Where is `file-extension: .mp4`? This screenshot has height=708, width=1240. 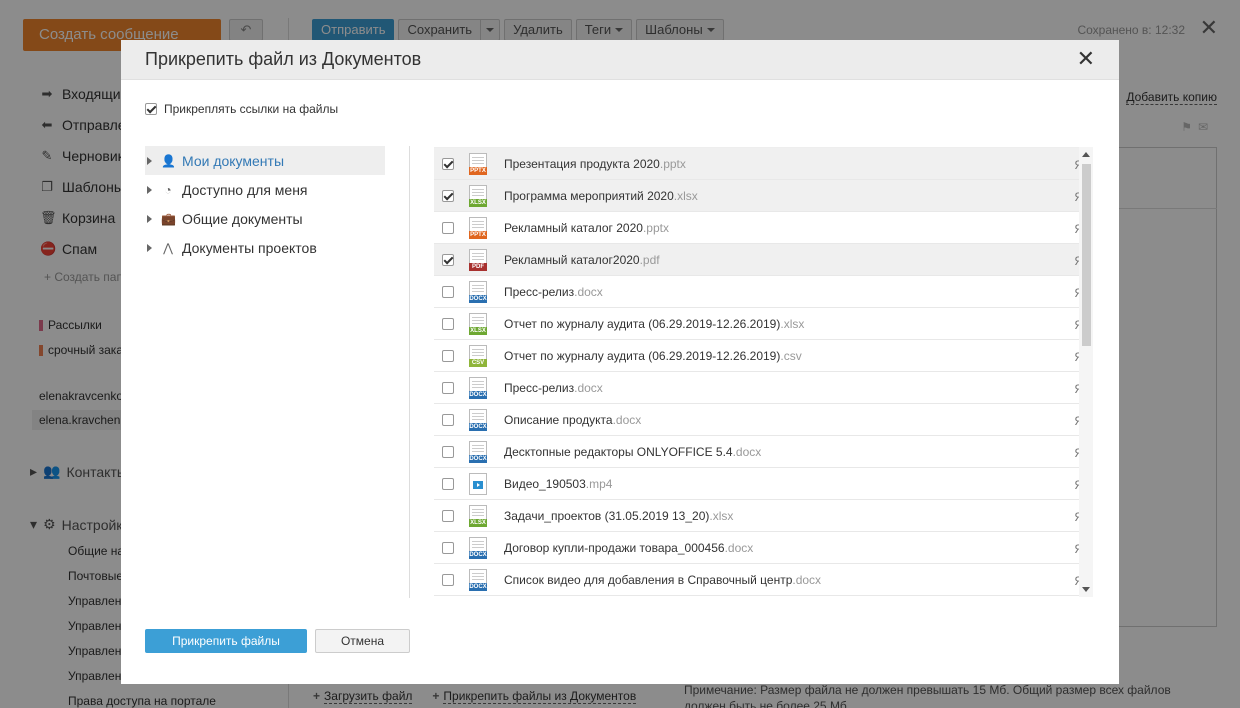
file-extension: .mp4 is located at coordinates (599, 483).